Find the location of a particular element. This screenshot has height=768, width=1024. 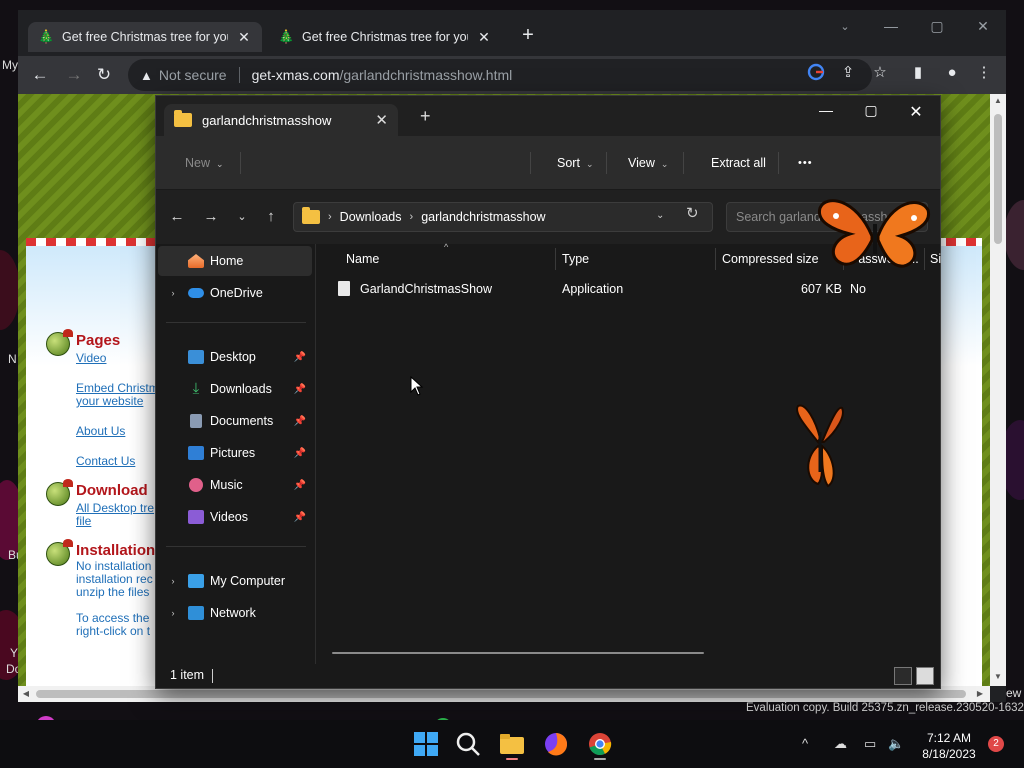

nav-item-home: Home is located at coordinates (235, 261).